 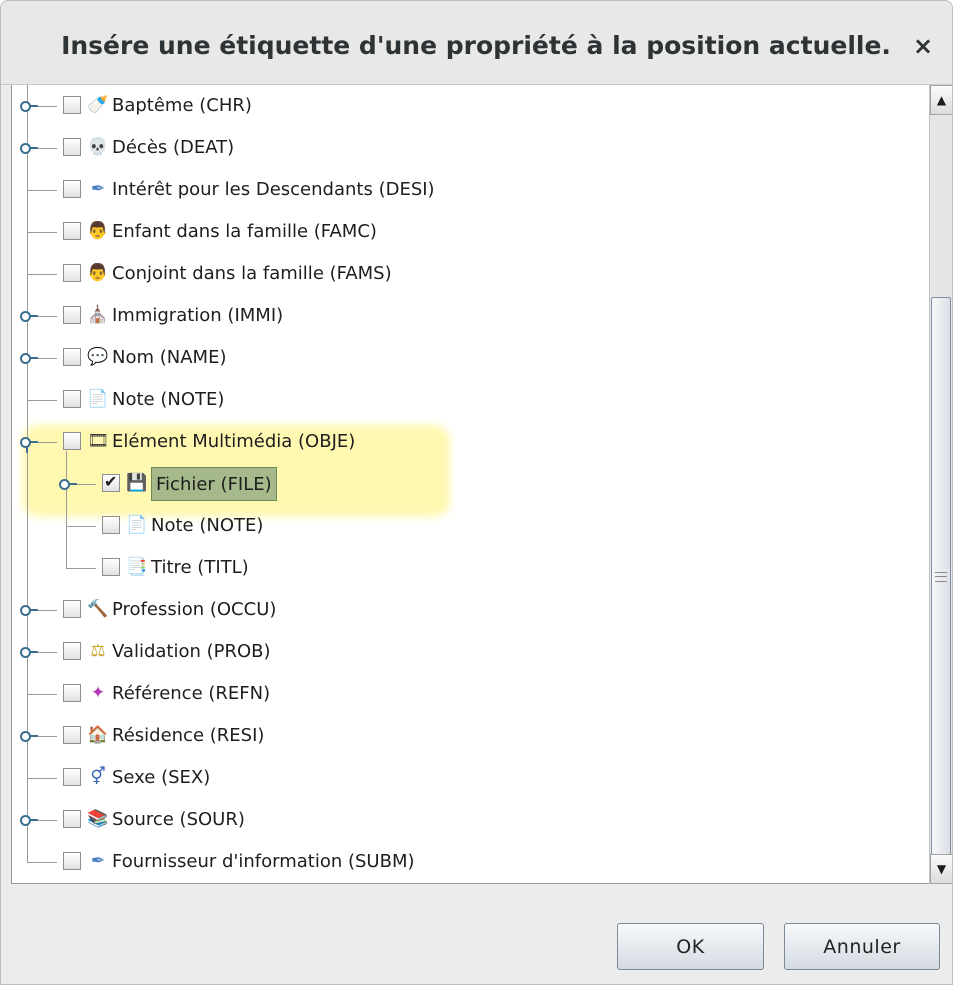 I want to click on tree-row: 🍼 Baptême (CHR), so click(x=470, y=106).